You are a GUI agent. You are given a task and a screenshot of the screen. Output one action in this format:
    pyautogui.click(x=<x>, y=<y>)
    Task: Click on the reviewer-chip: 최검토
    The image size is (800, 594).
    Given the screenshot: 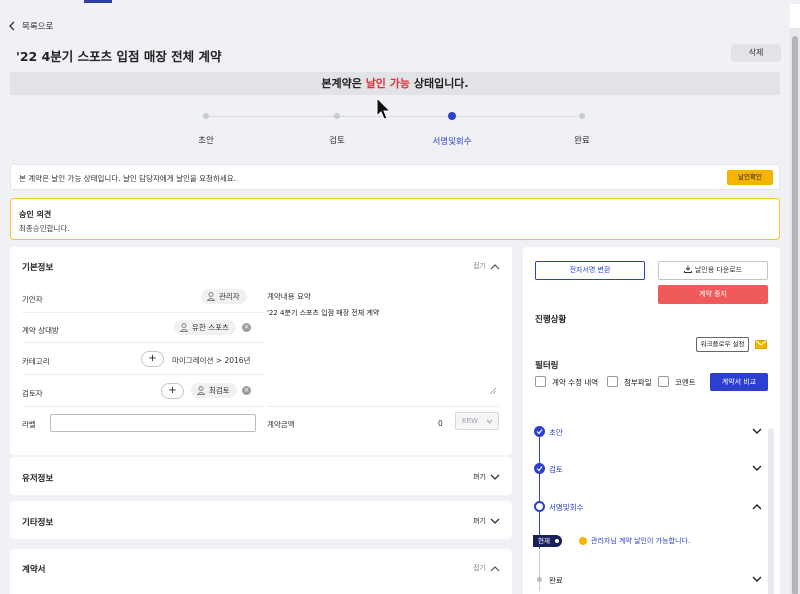 What is the action you would take?
    pyautogui.click(x=214, y=390)
    